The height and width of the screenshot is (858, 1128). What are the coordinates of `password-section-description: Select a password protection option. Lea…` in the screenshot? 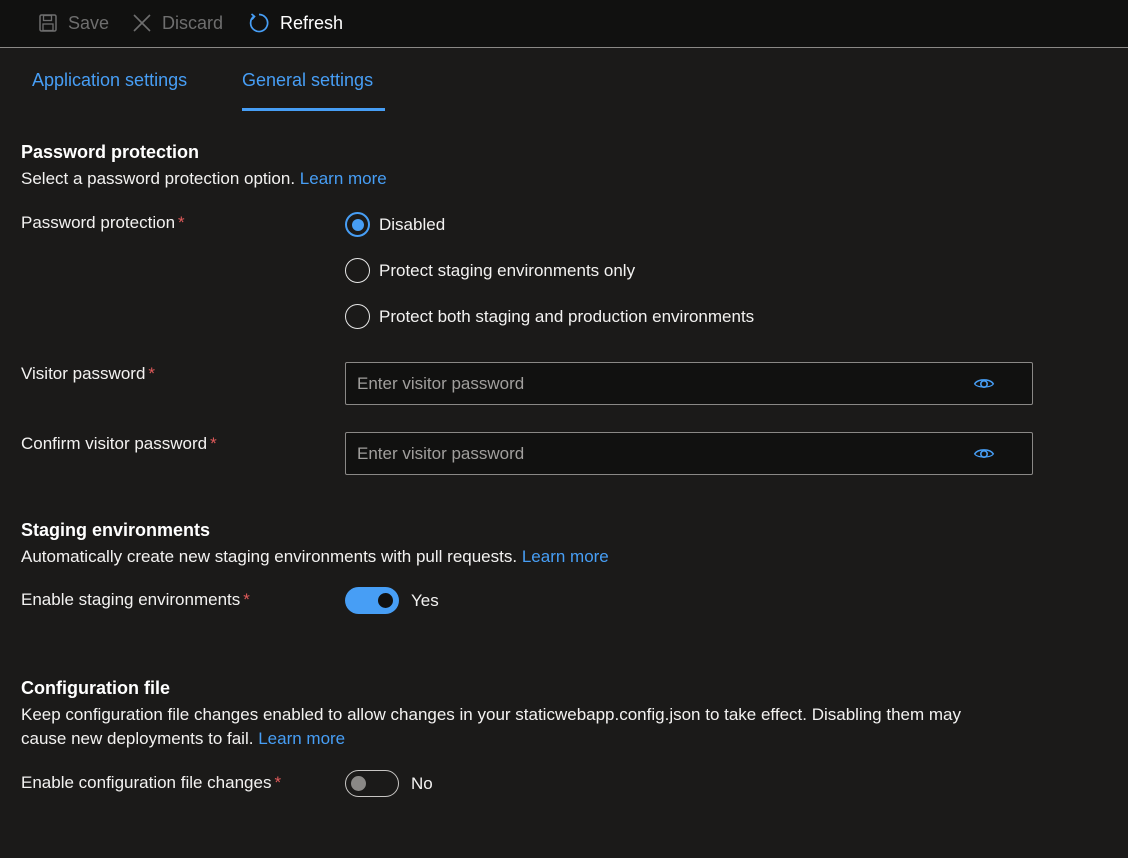 It's located at (204, 179).